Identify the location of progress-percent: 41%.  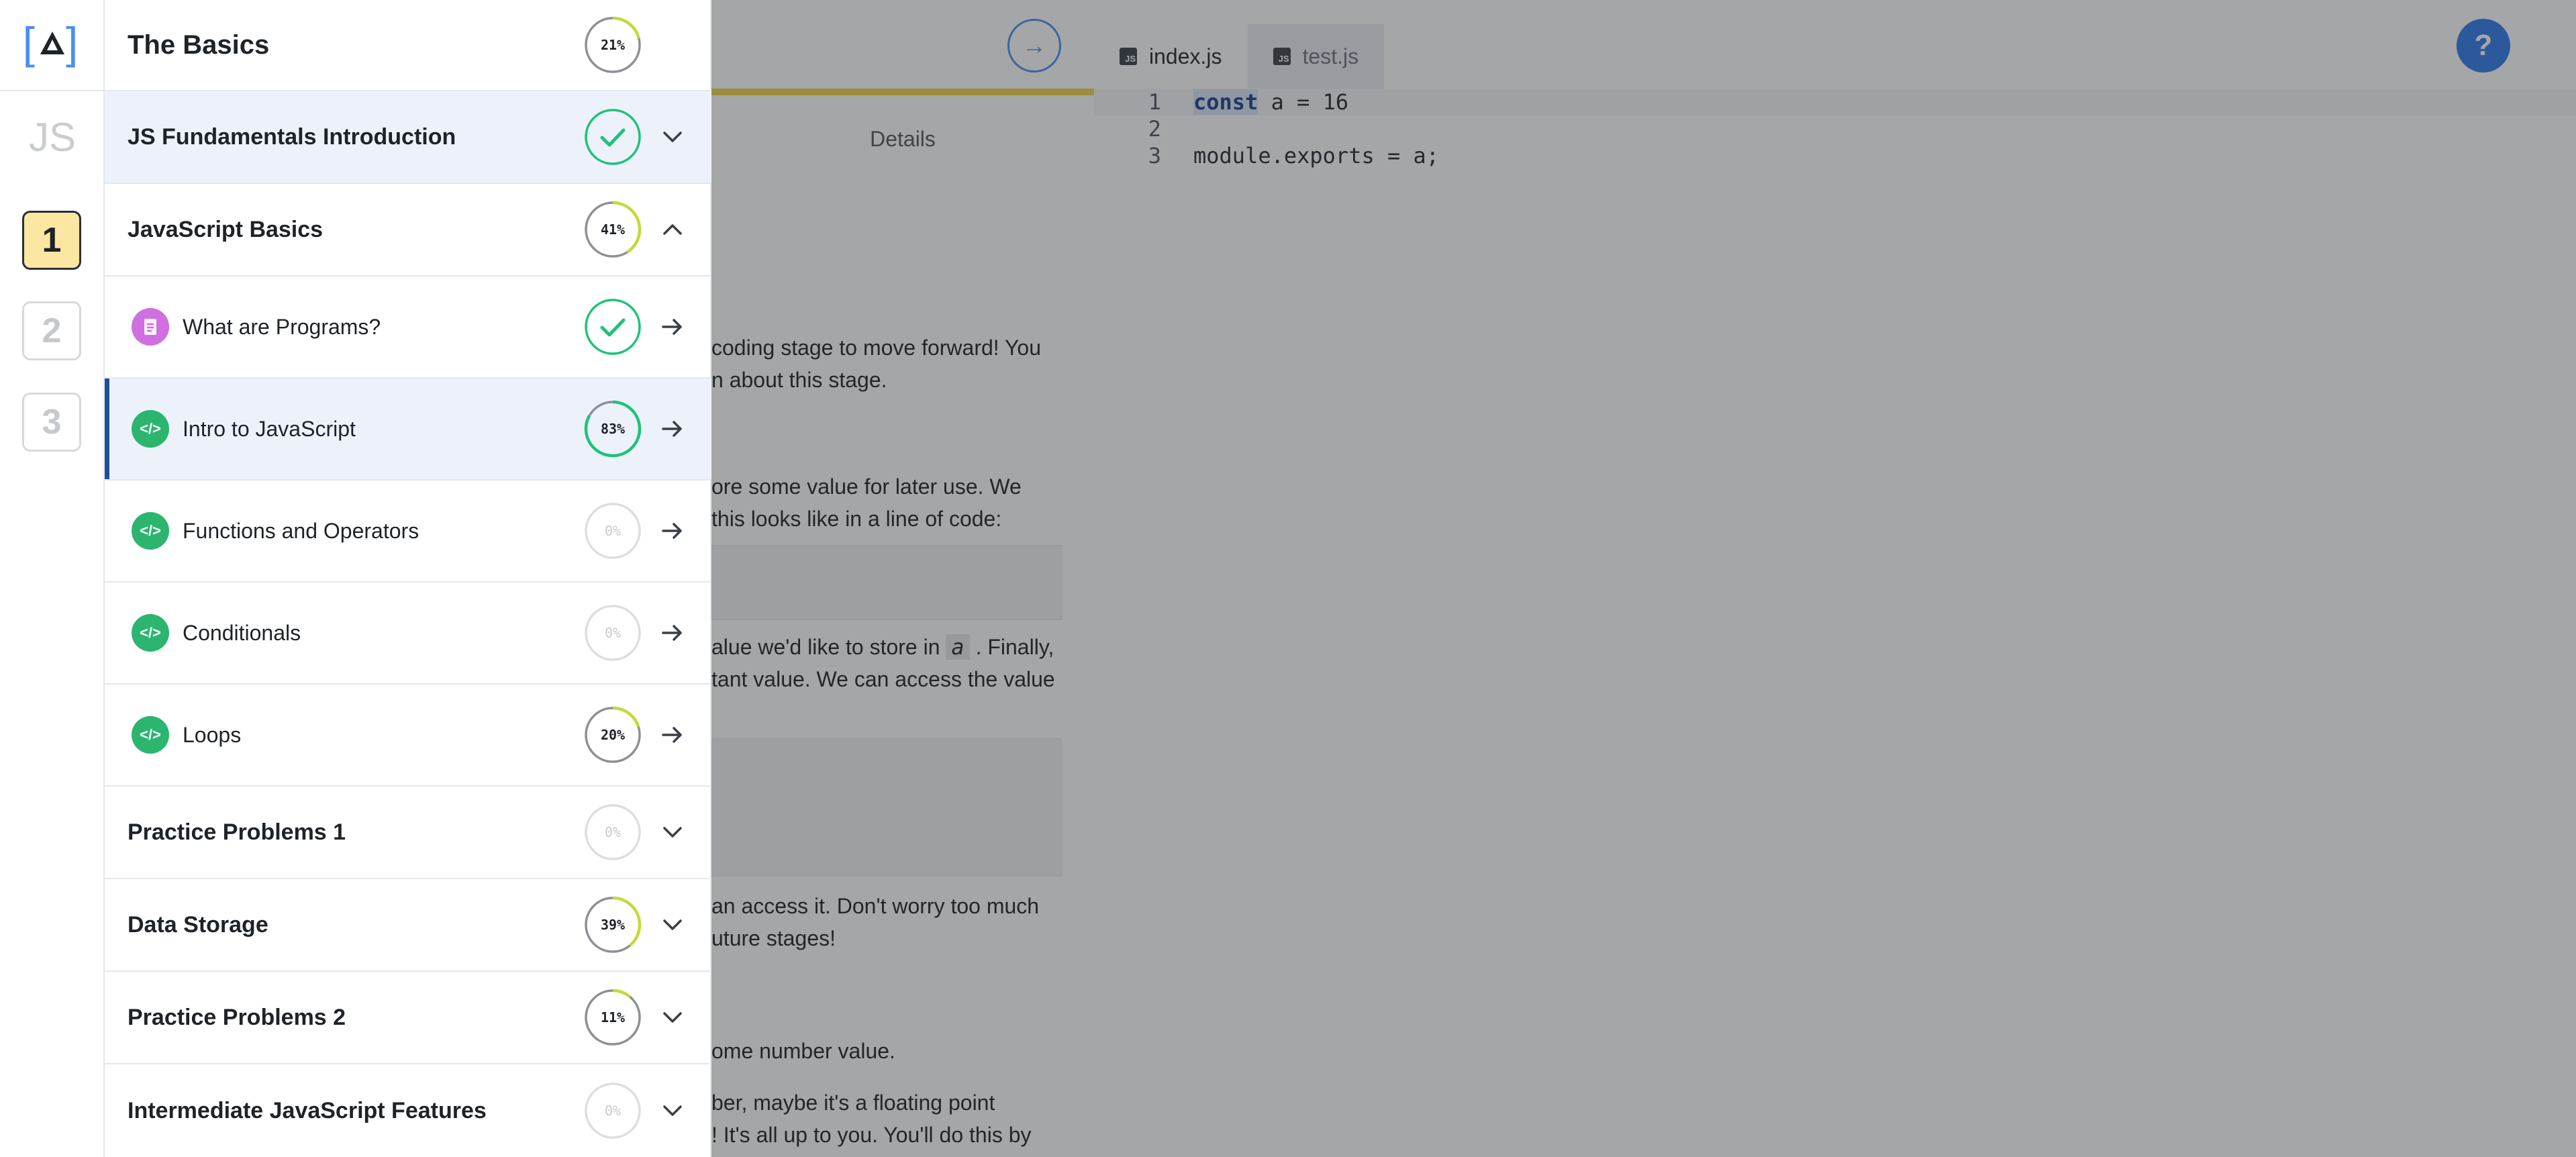
(613, 229).